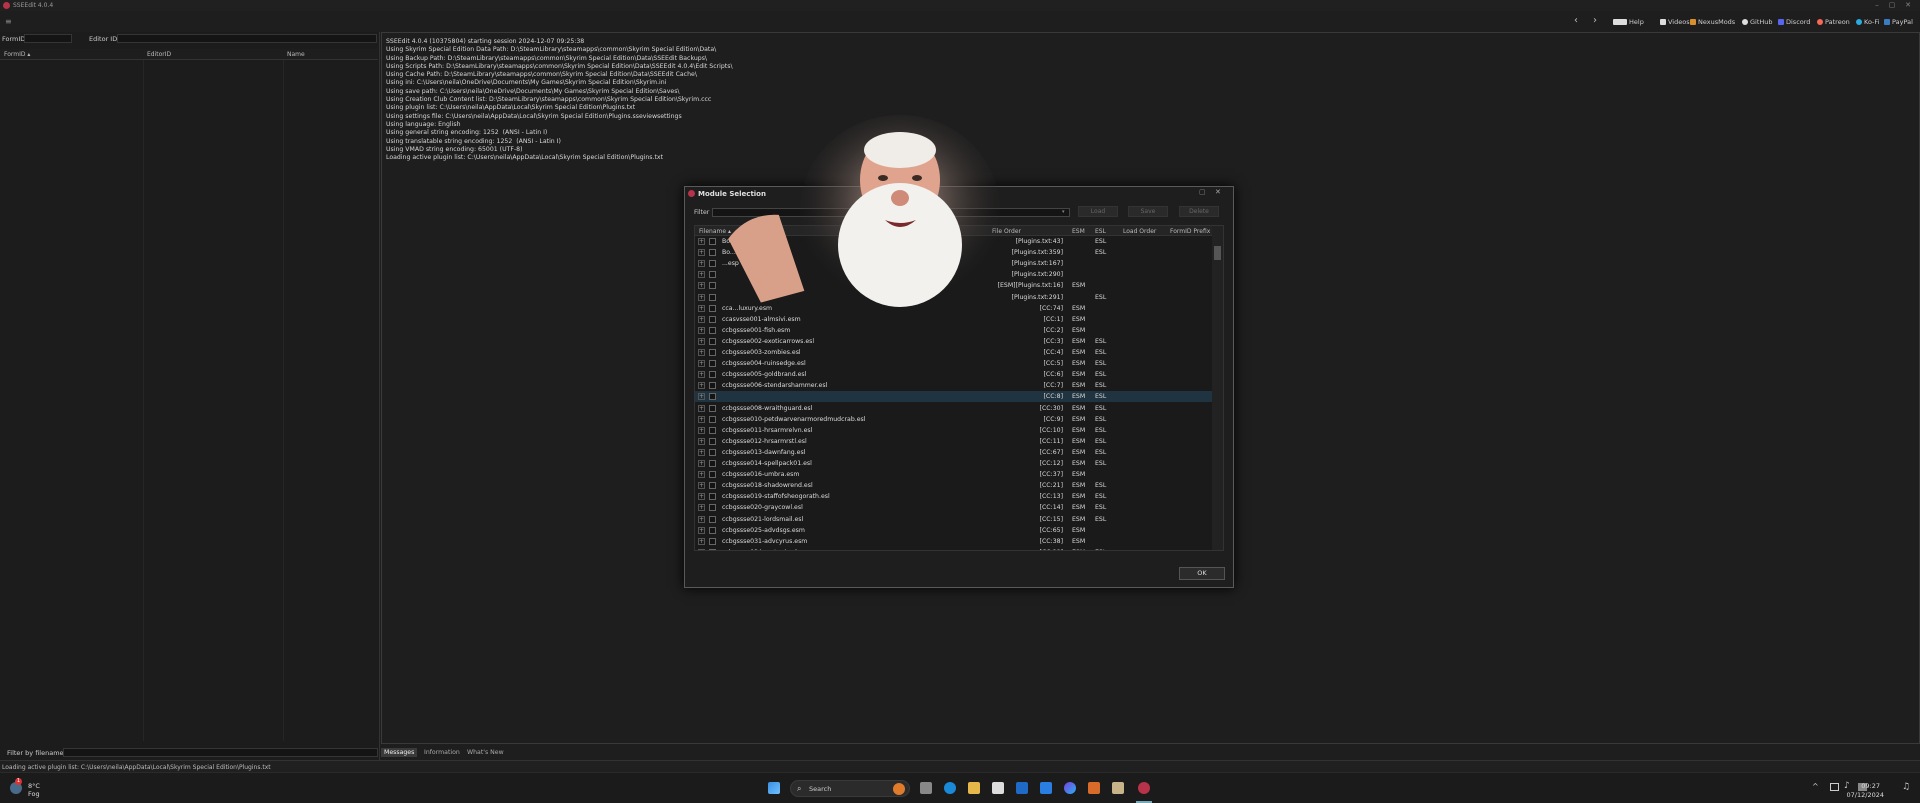 The width and height of the screenshot is (1920, 803). I want to click on module-row: + ccbgssse020-graycowl.esl [CC:14] ESM ESL, so click(954, 507).